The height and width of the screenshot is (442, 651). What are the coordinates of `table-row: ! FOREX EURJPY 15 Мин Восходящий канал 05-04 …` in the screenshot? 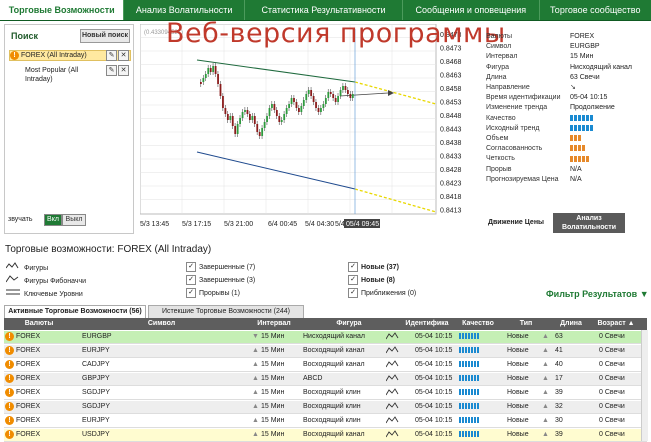 It's located at (325, 351).